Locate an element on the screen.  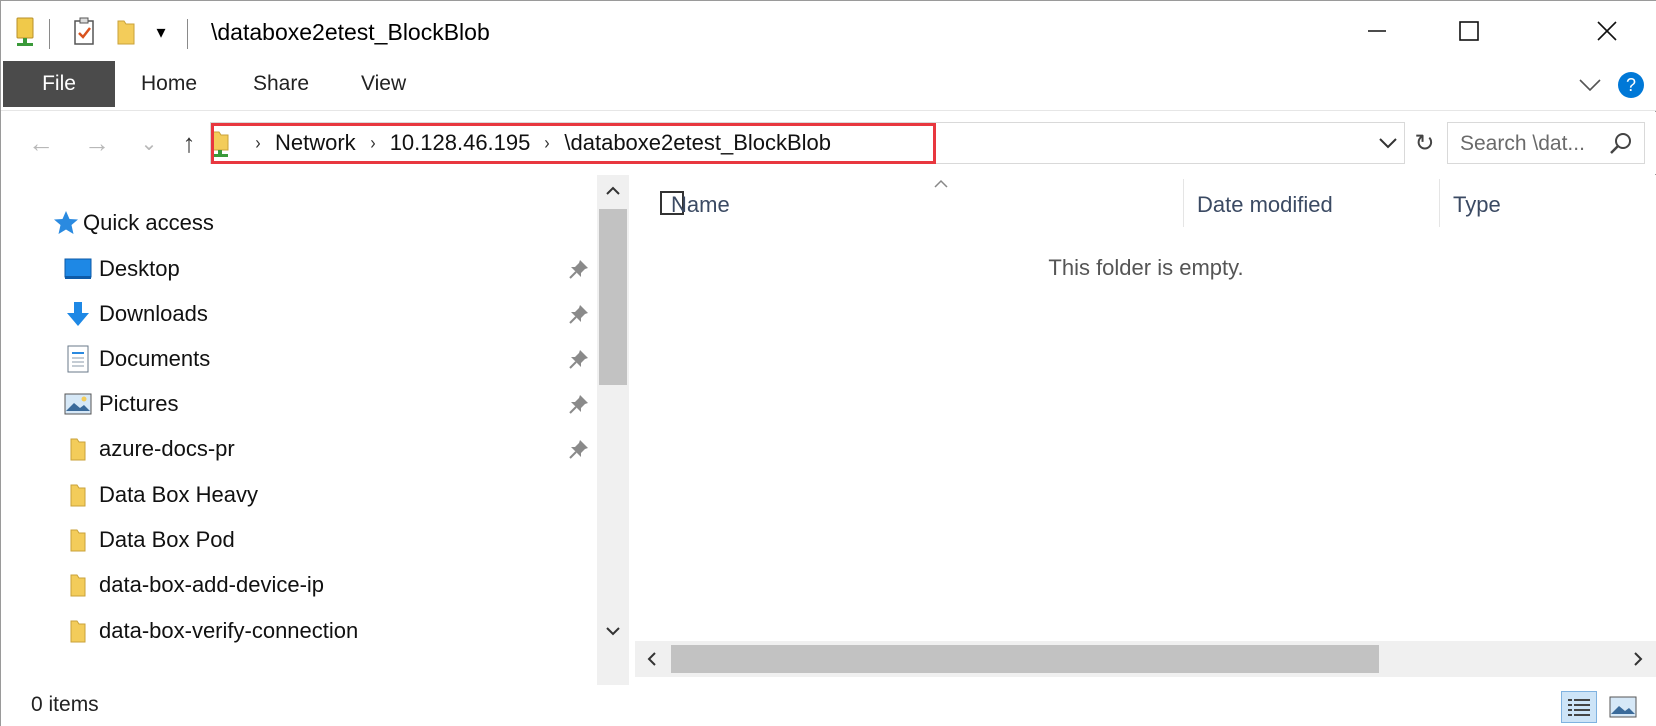
network-drive-icon is located at coordinates (26, 32).